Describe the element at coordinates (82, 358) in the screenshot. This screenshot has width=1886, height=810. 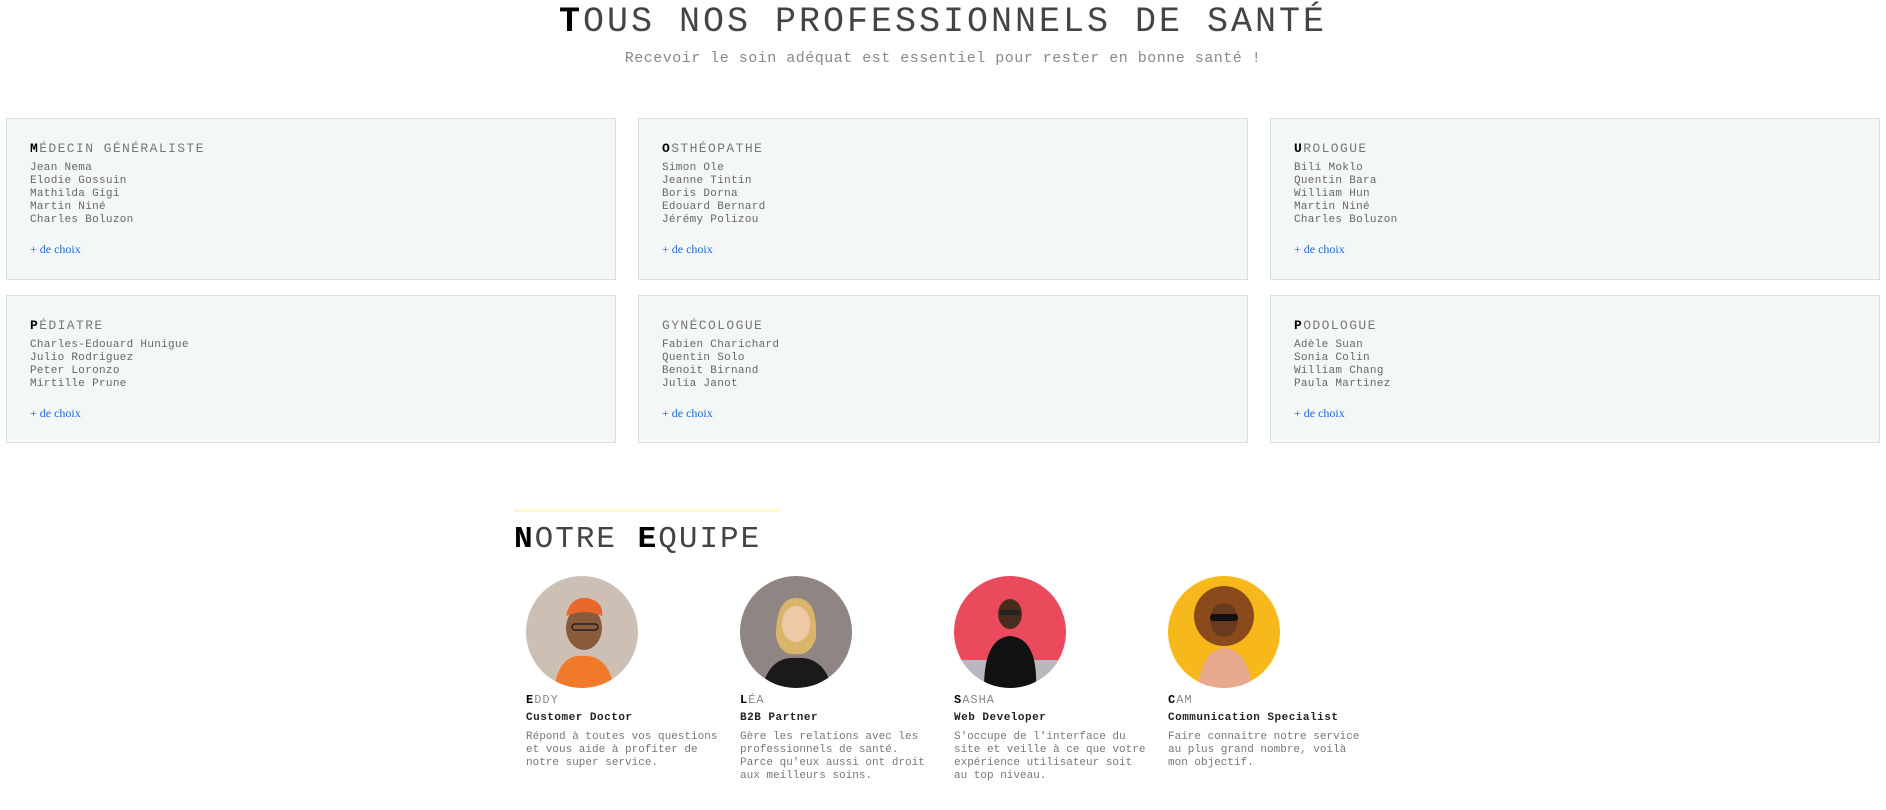
I see `practitioner-name: Julio Rodriguez` at that location.